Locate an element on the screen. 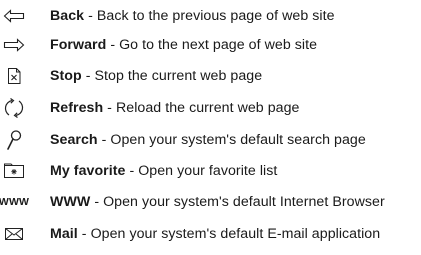 The width and height of the screenshot is (421, 255). list-item-stop: Stop - Stop the current web page is located at coordinates (210, 76).